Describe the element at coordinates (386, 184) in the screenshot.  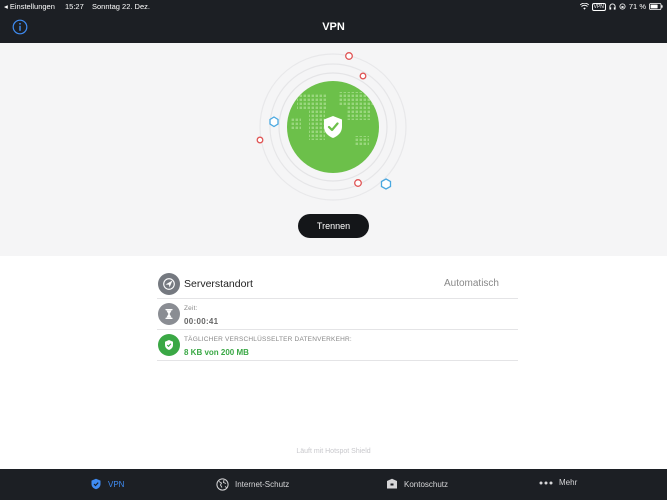
I see `blue-node-right` at that location.